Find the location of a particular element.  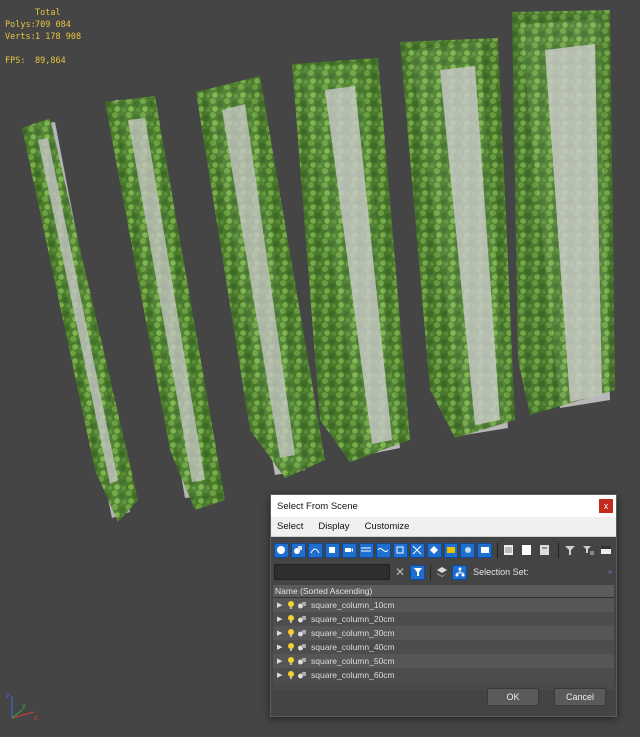

shapes-icon is located at coordinates (315, 551).